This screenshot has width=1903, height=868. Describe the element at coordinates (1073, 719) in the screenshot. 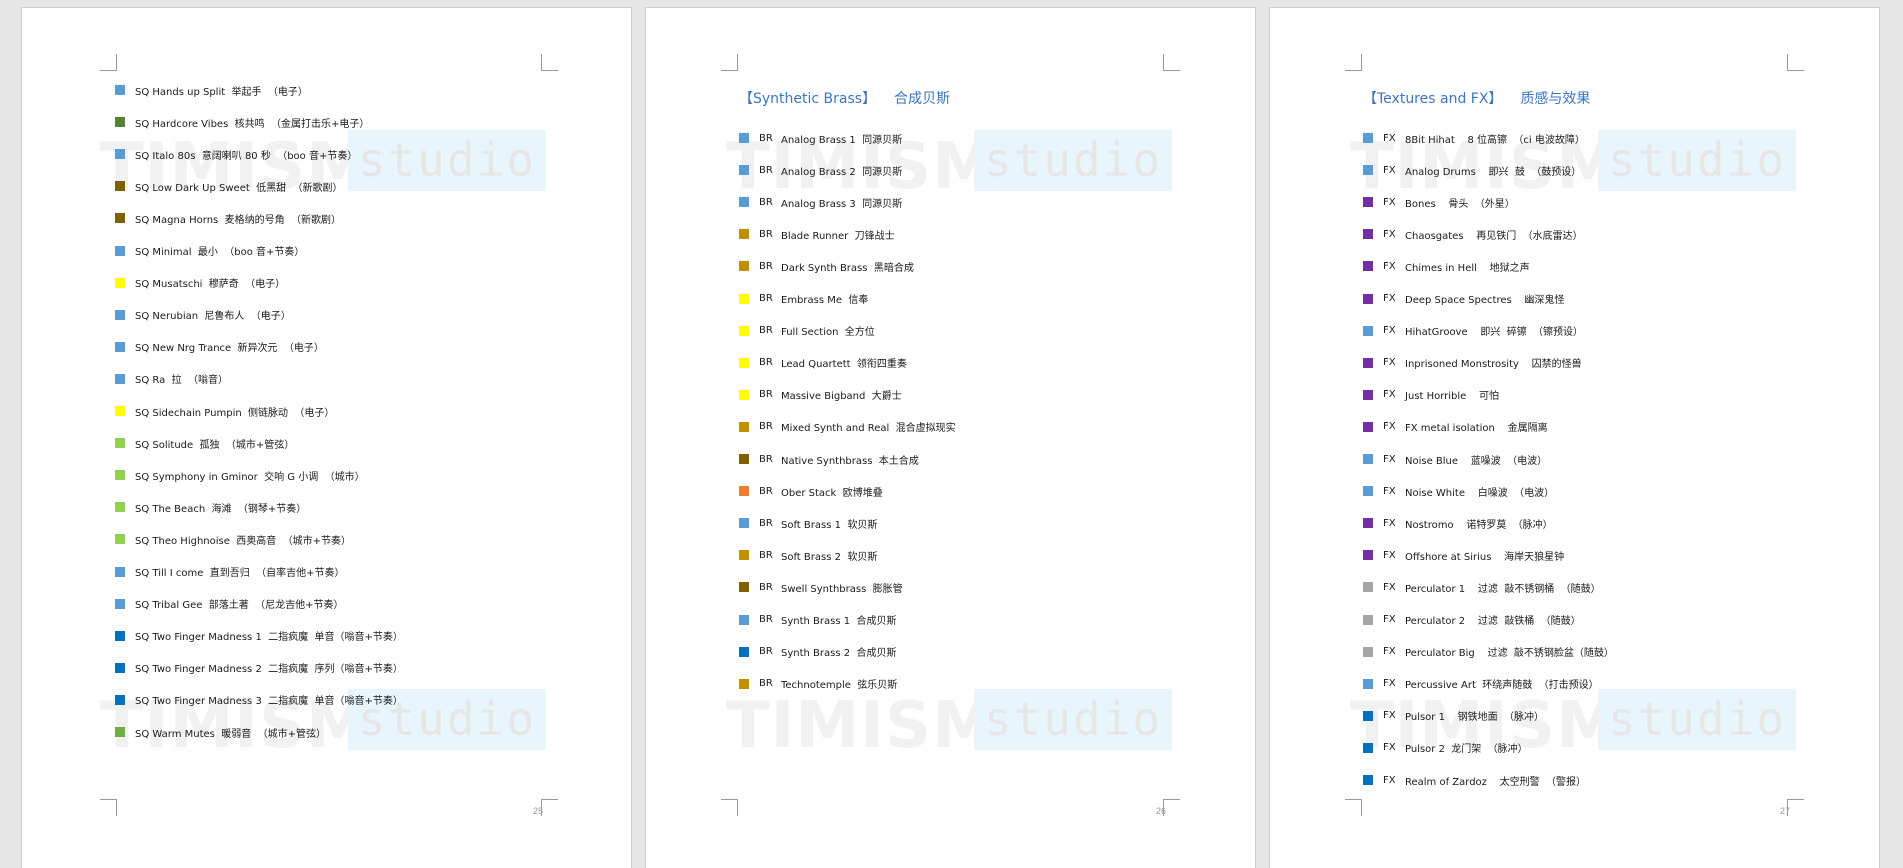

I see `watermark-studio: studio` at that location.